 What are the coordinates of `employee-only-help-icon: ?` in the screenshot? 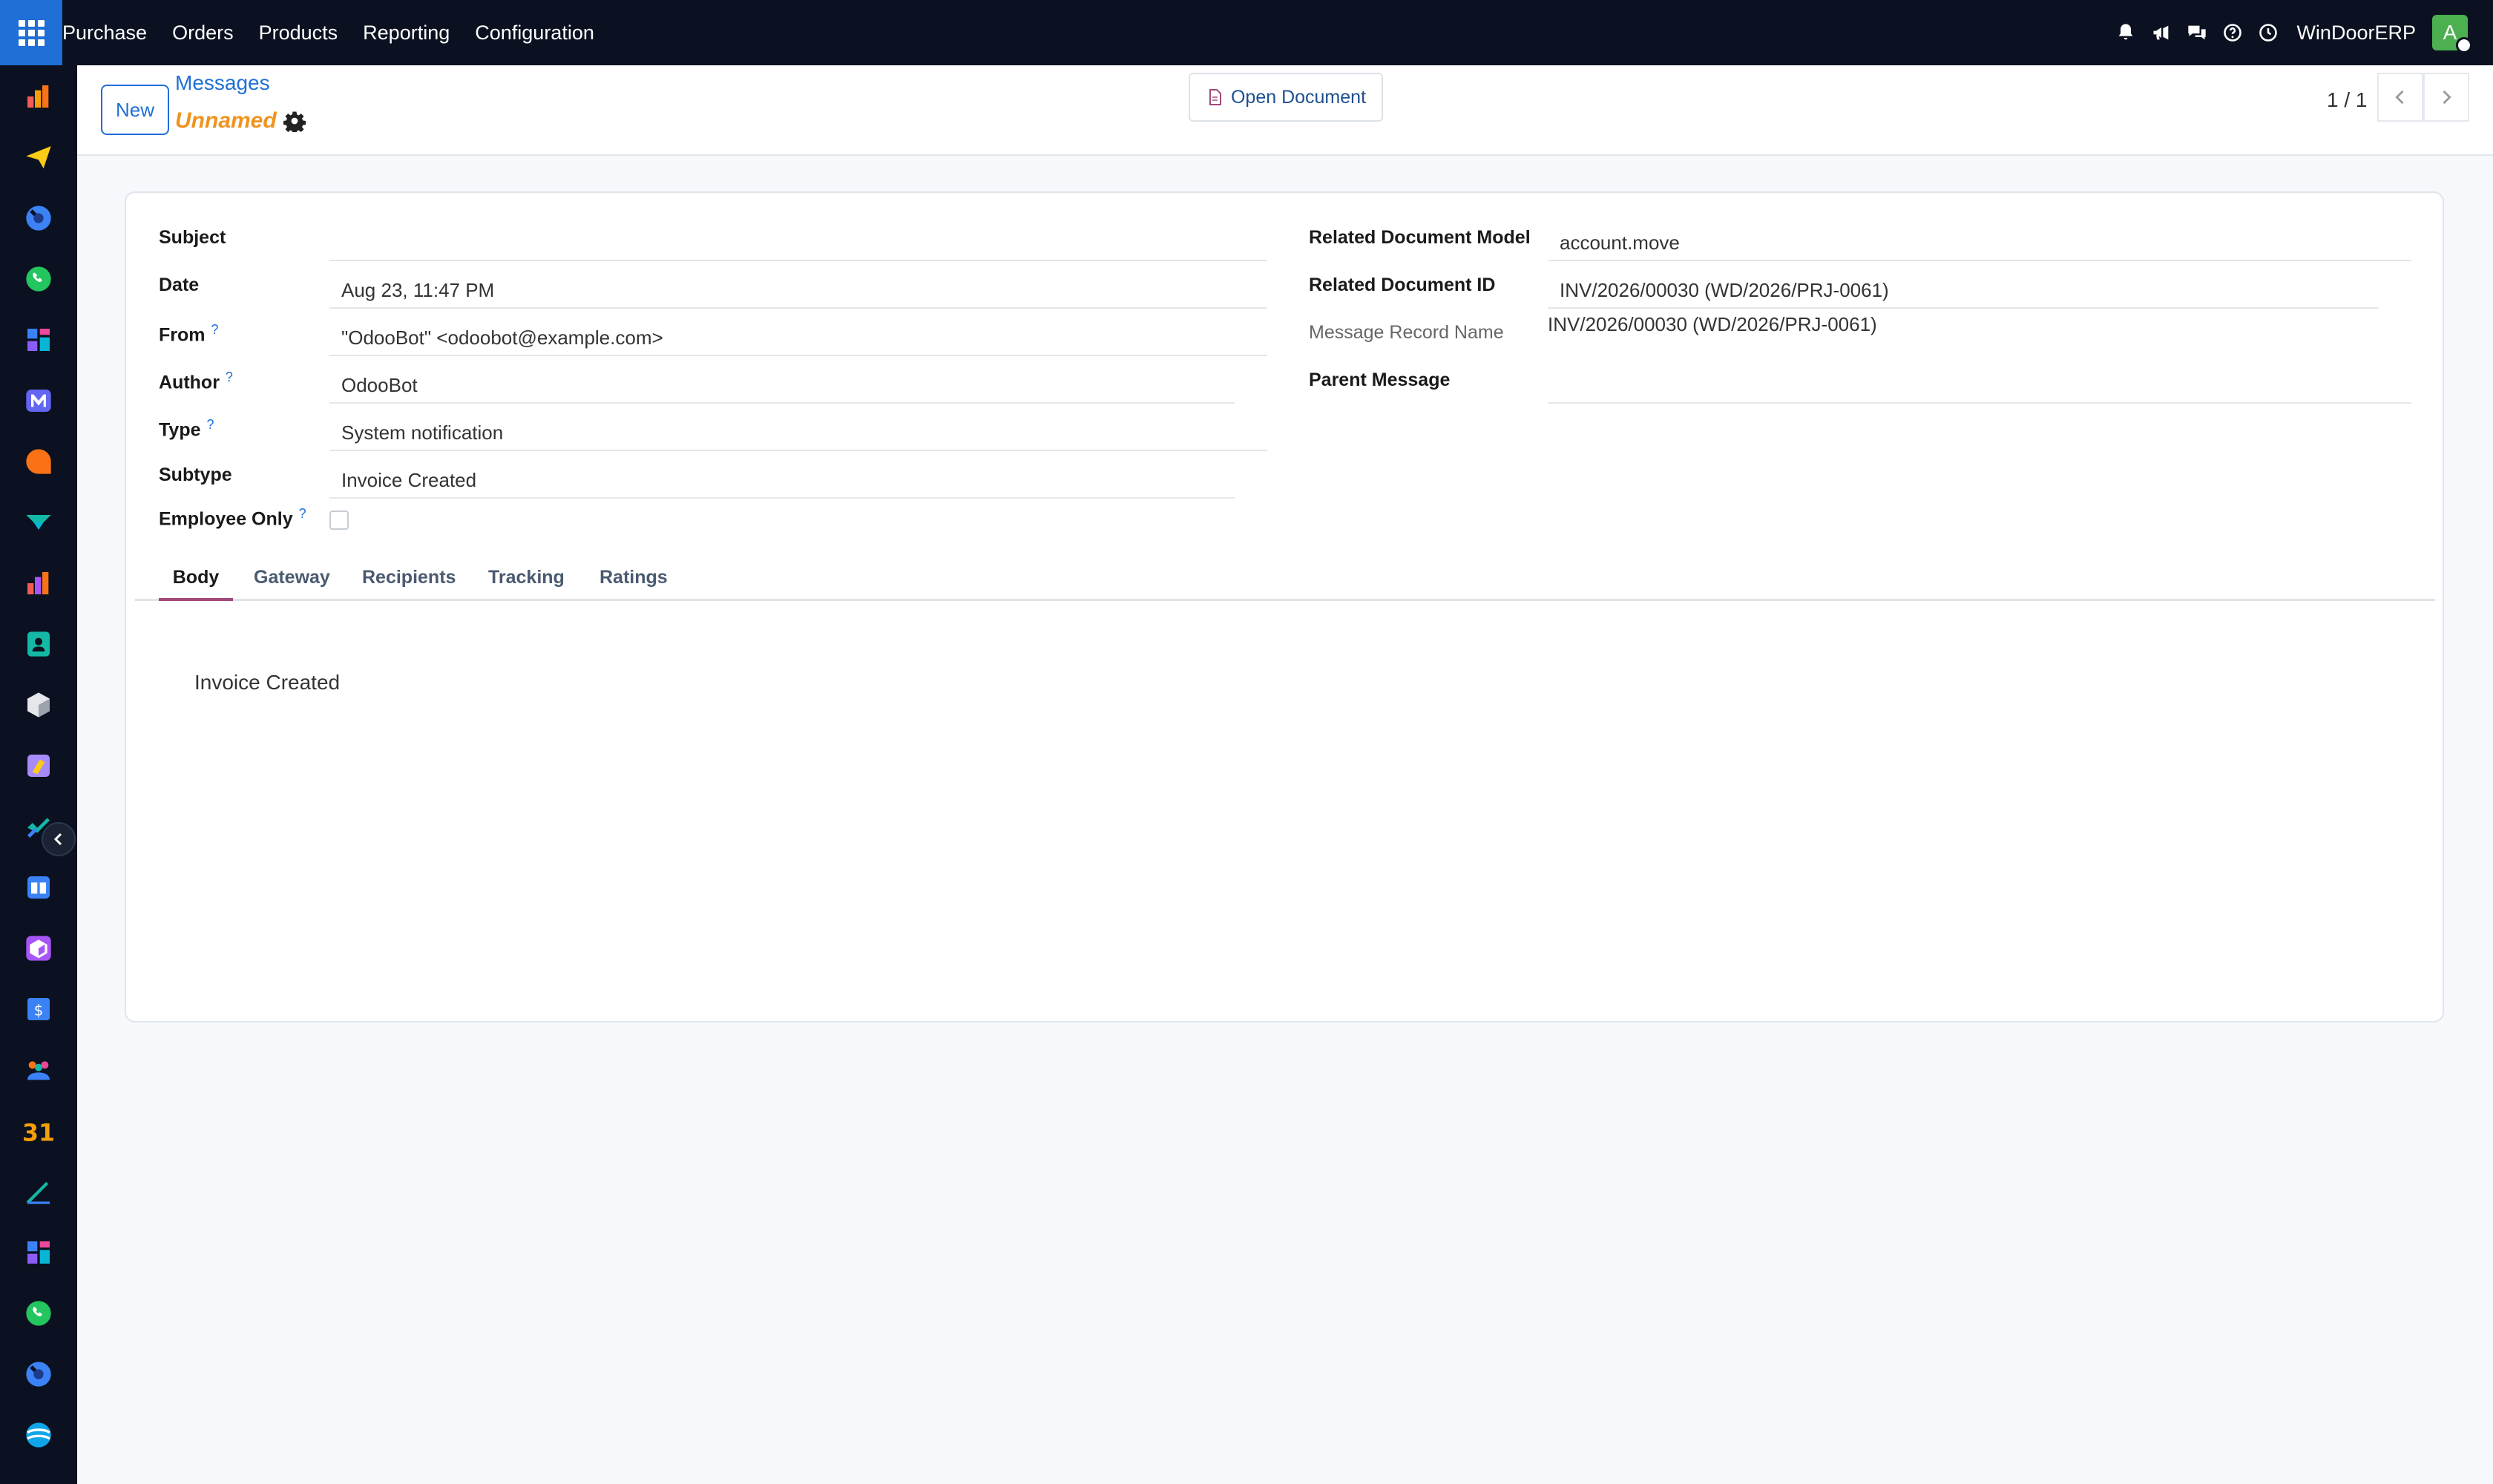 It's located at (302, 513).